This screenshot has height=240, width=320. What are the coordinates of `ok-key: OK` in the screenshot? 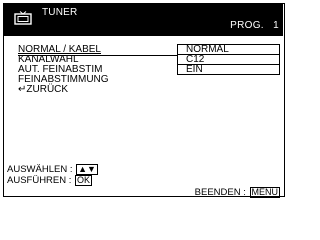 It's located at (84, 181).